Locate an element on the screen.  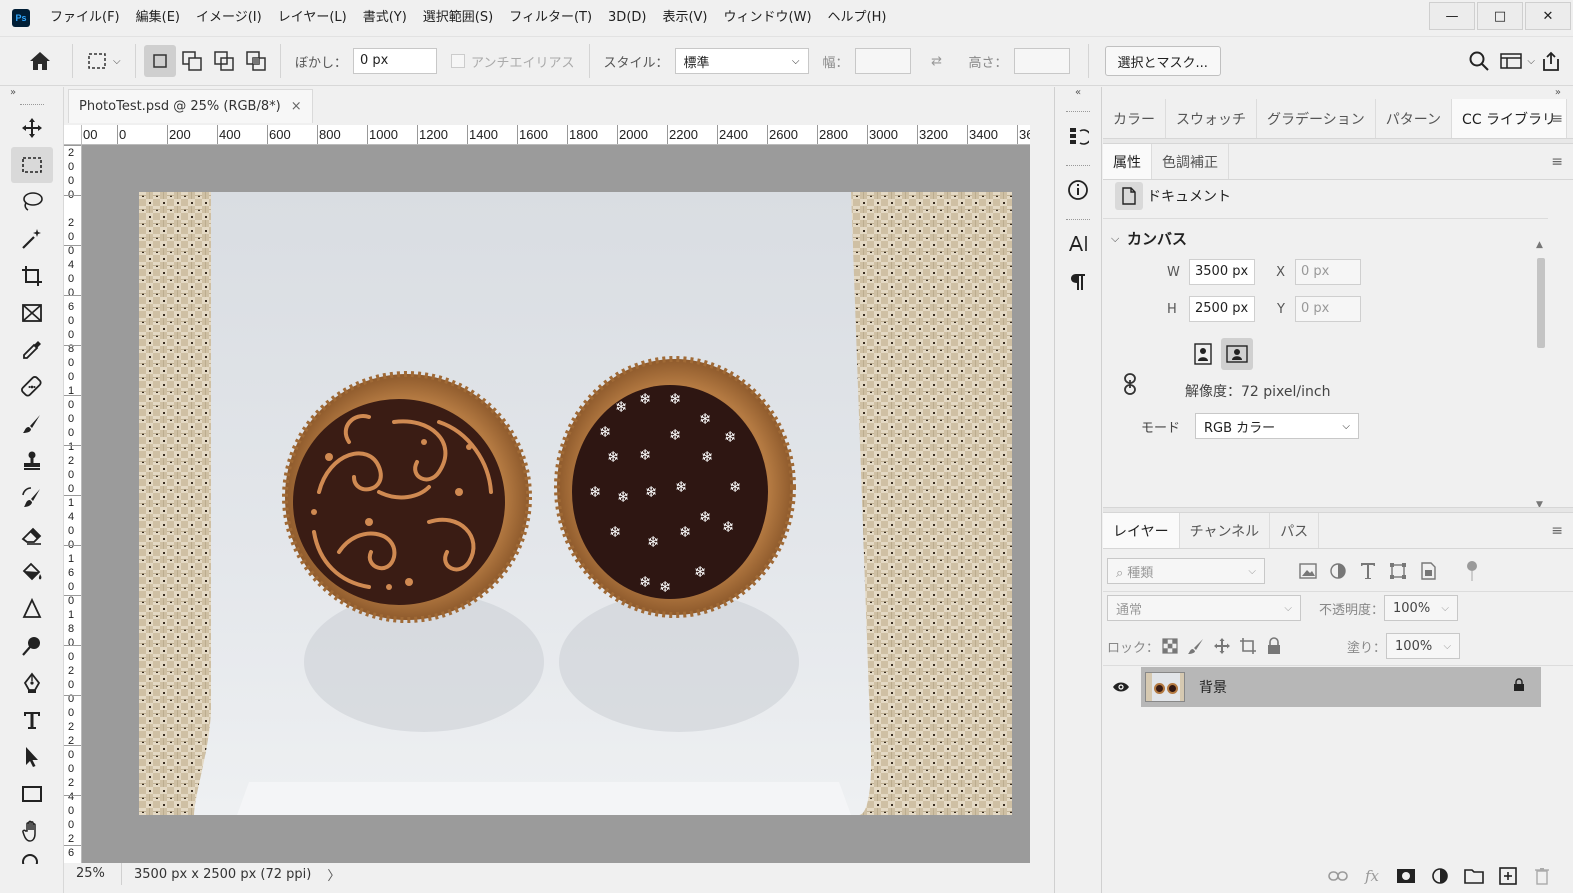
new-layer-icon is located at coordinates (1508, 876).